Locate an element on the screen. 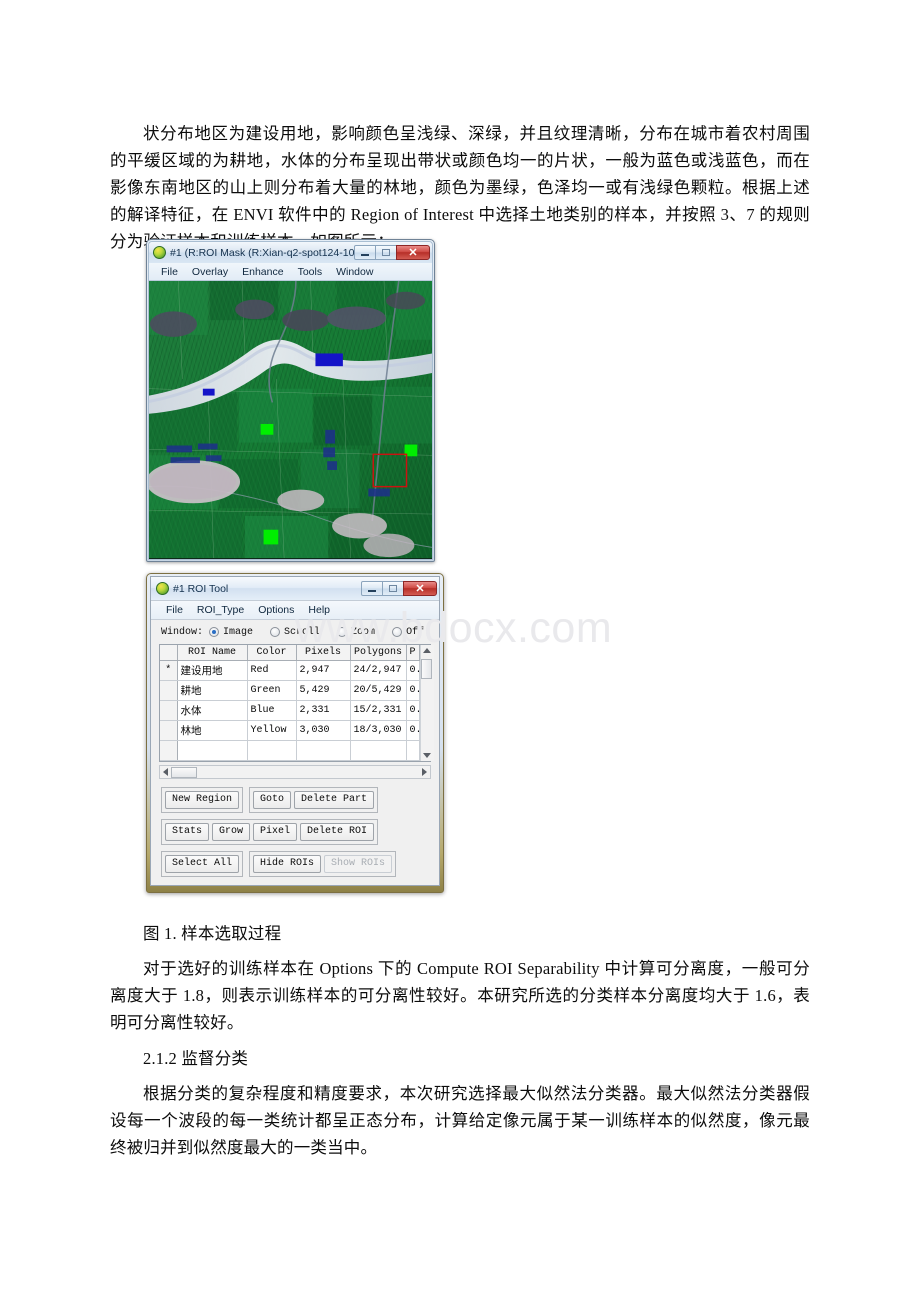 This screenshot has height=1302, width=920. table-row: 林地 Yellow 3,030 18/3,030 0. is located at coordinates (290, 730).